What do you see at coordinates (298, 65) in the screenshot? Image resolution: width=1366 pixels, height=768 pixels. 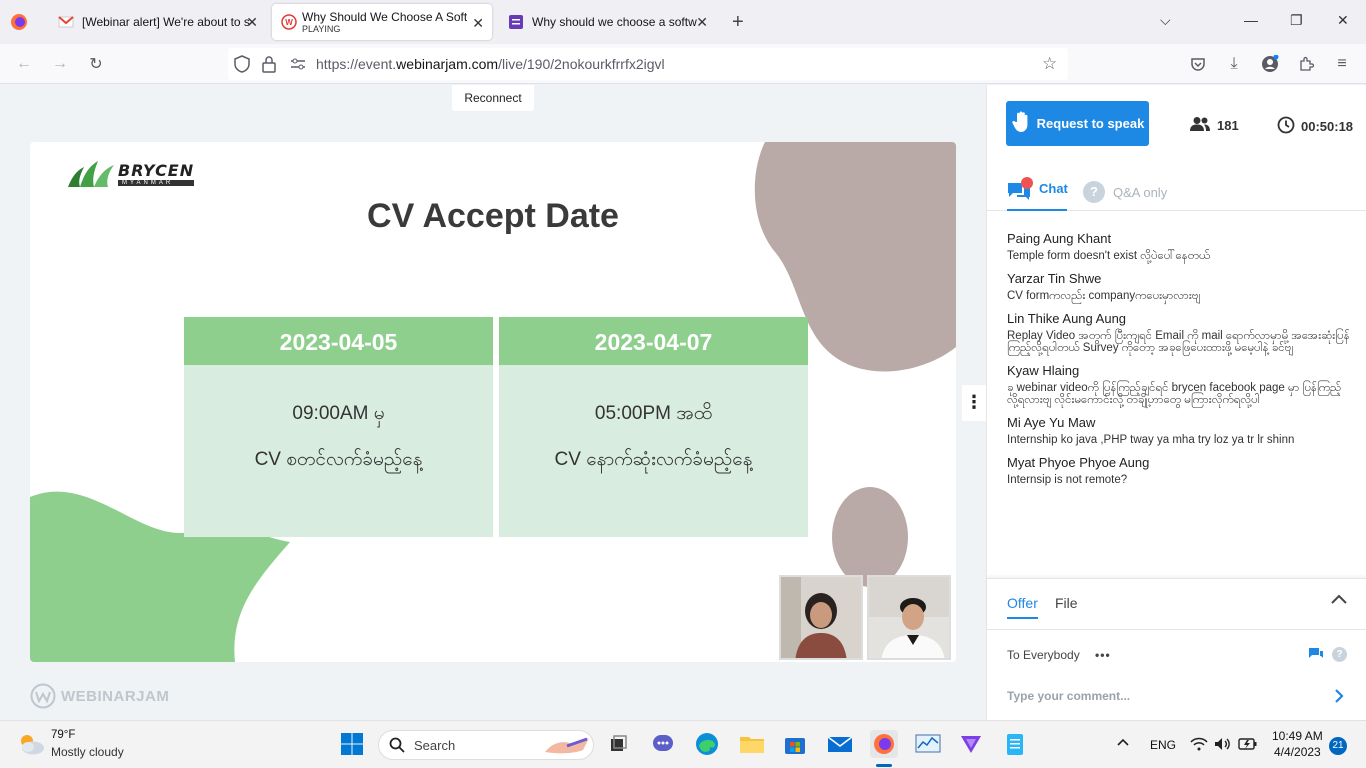 I see `permissions-icon` at bounding box center [298, 65].